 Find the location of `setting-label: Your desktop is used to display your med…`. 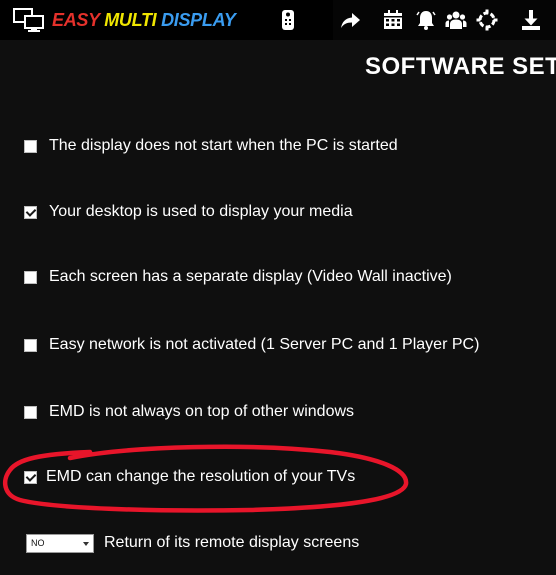

setting-label: Your desktop is used to display your med… is located at coordinates (201, 211).